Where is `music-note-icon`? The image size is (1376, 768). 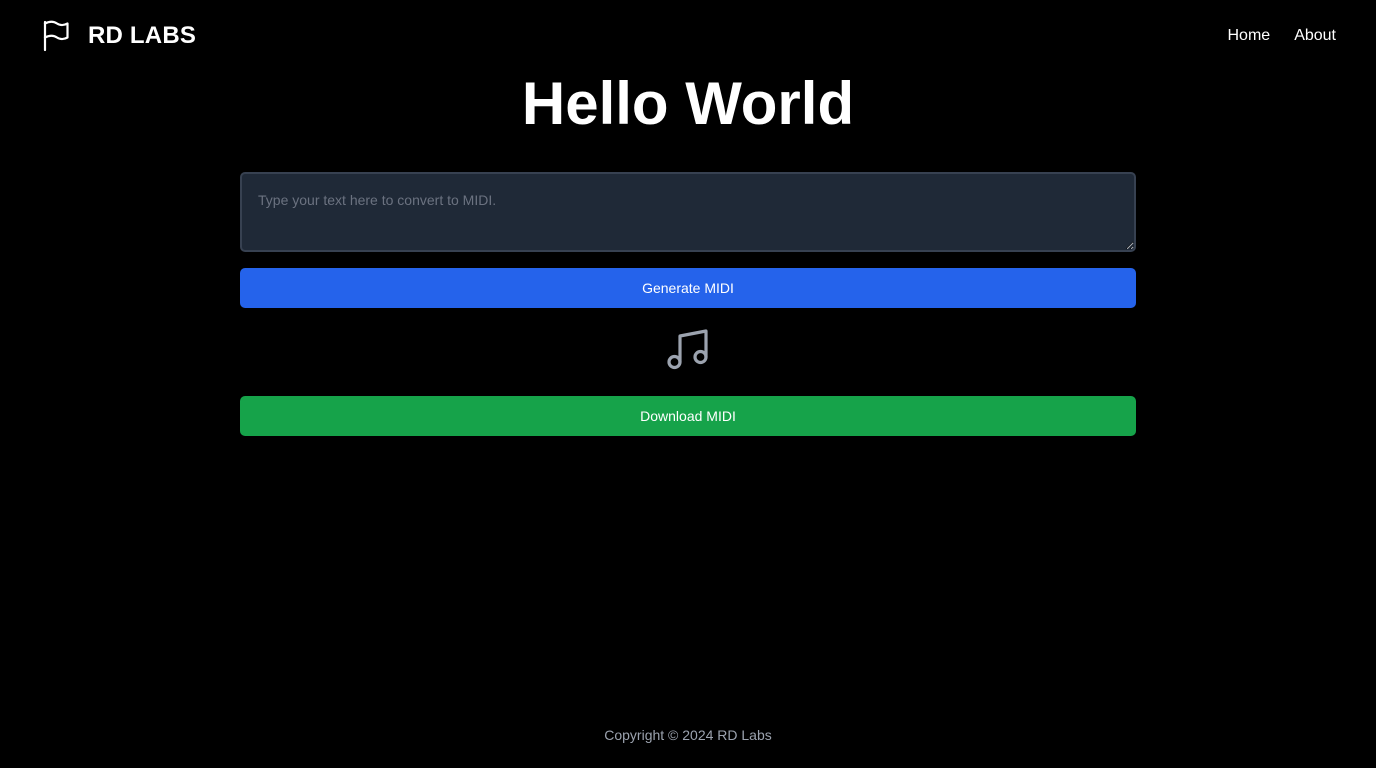 music-note-icon is located at coordinates (688, 352).